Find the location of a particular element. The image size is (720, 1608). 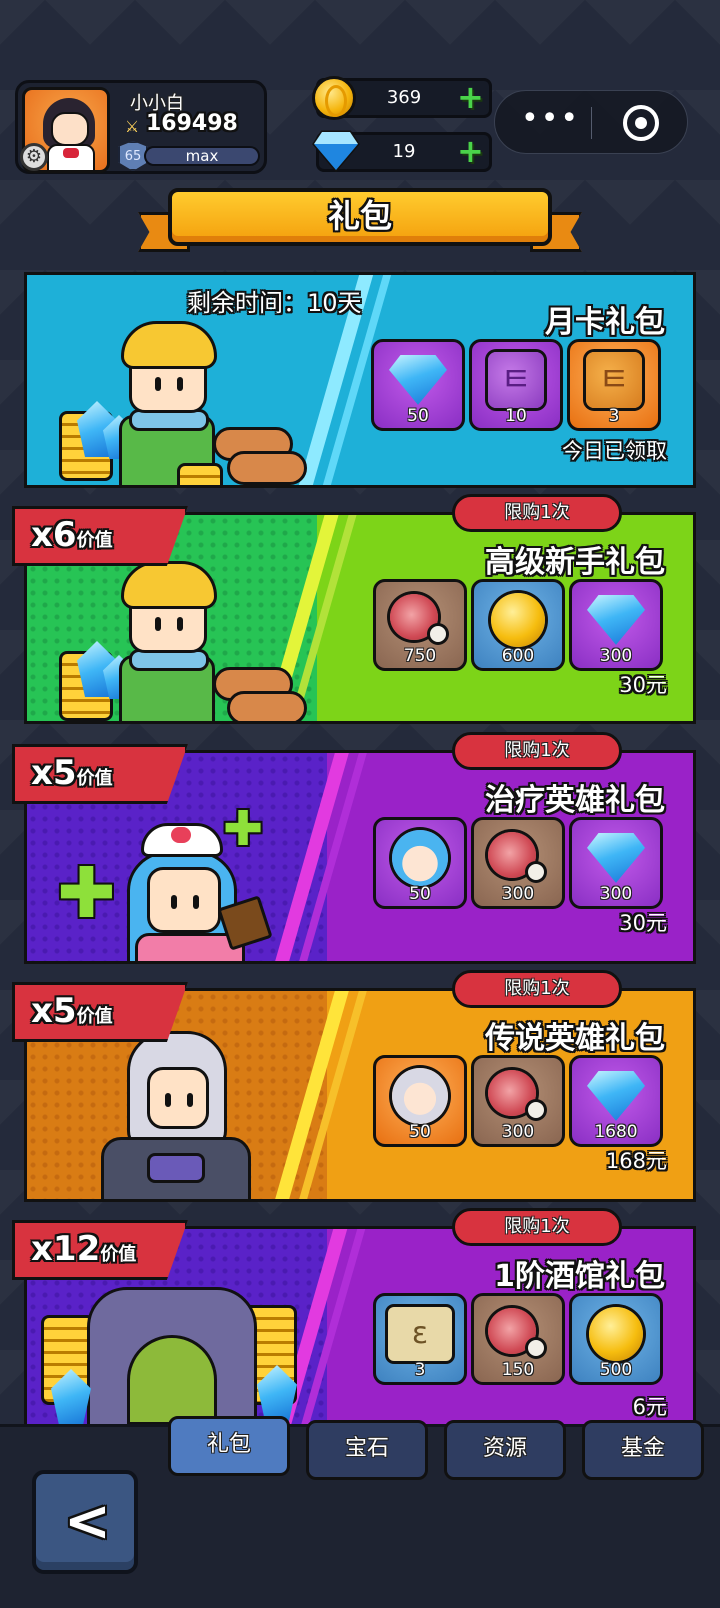

pack-price: 168元 is located at coordinates (636, 1161).